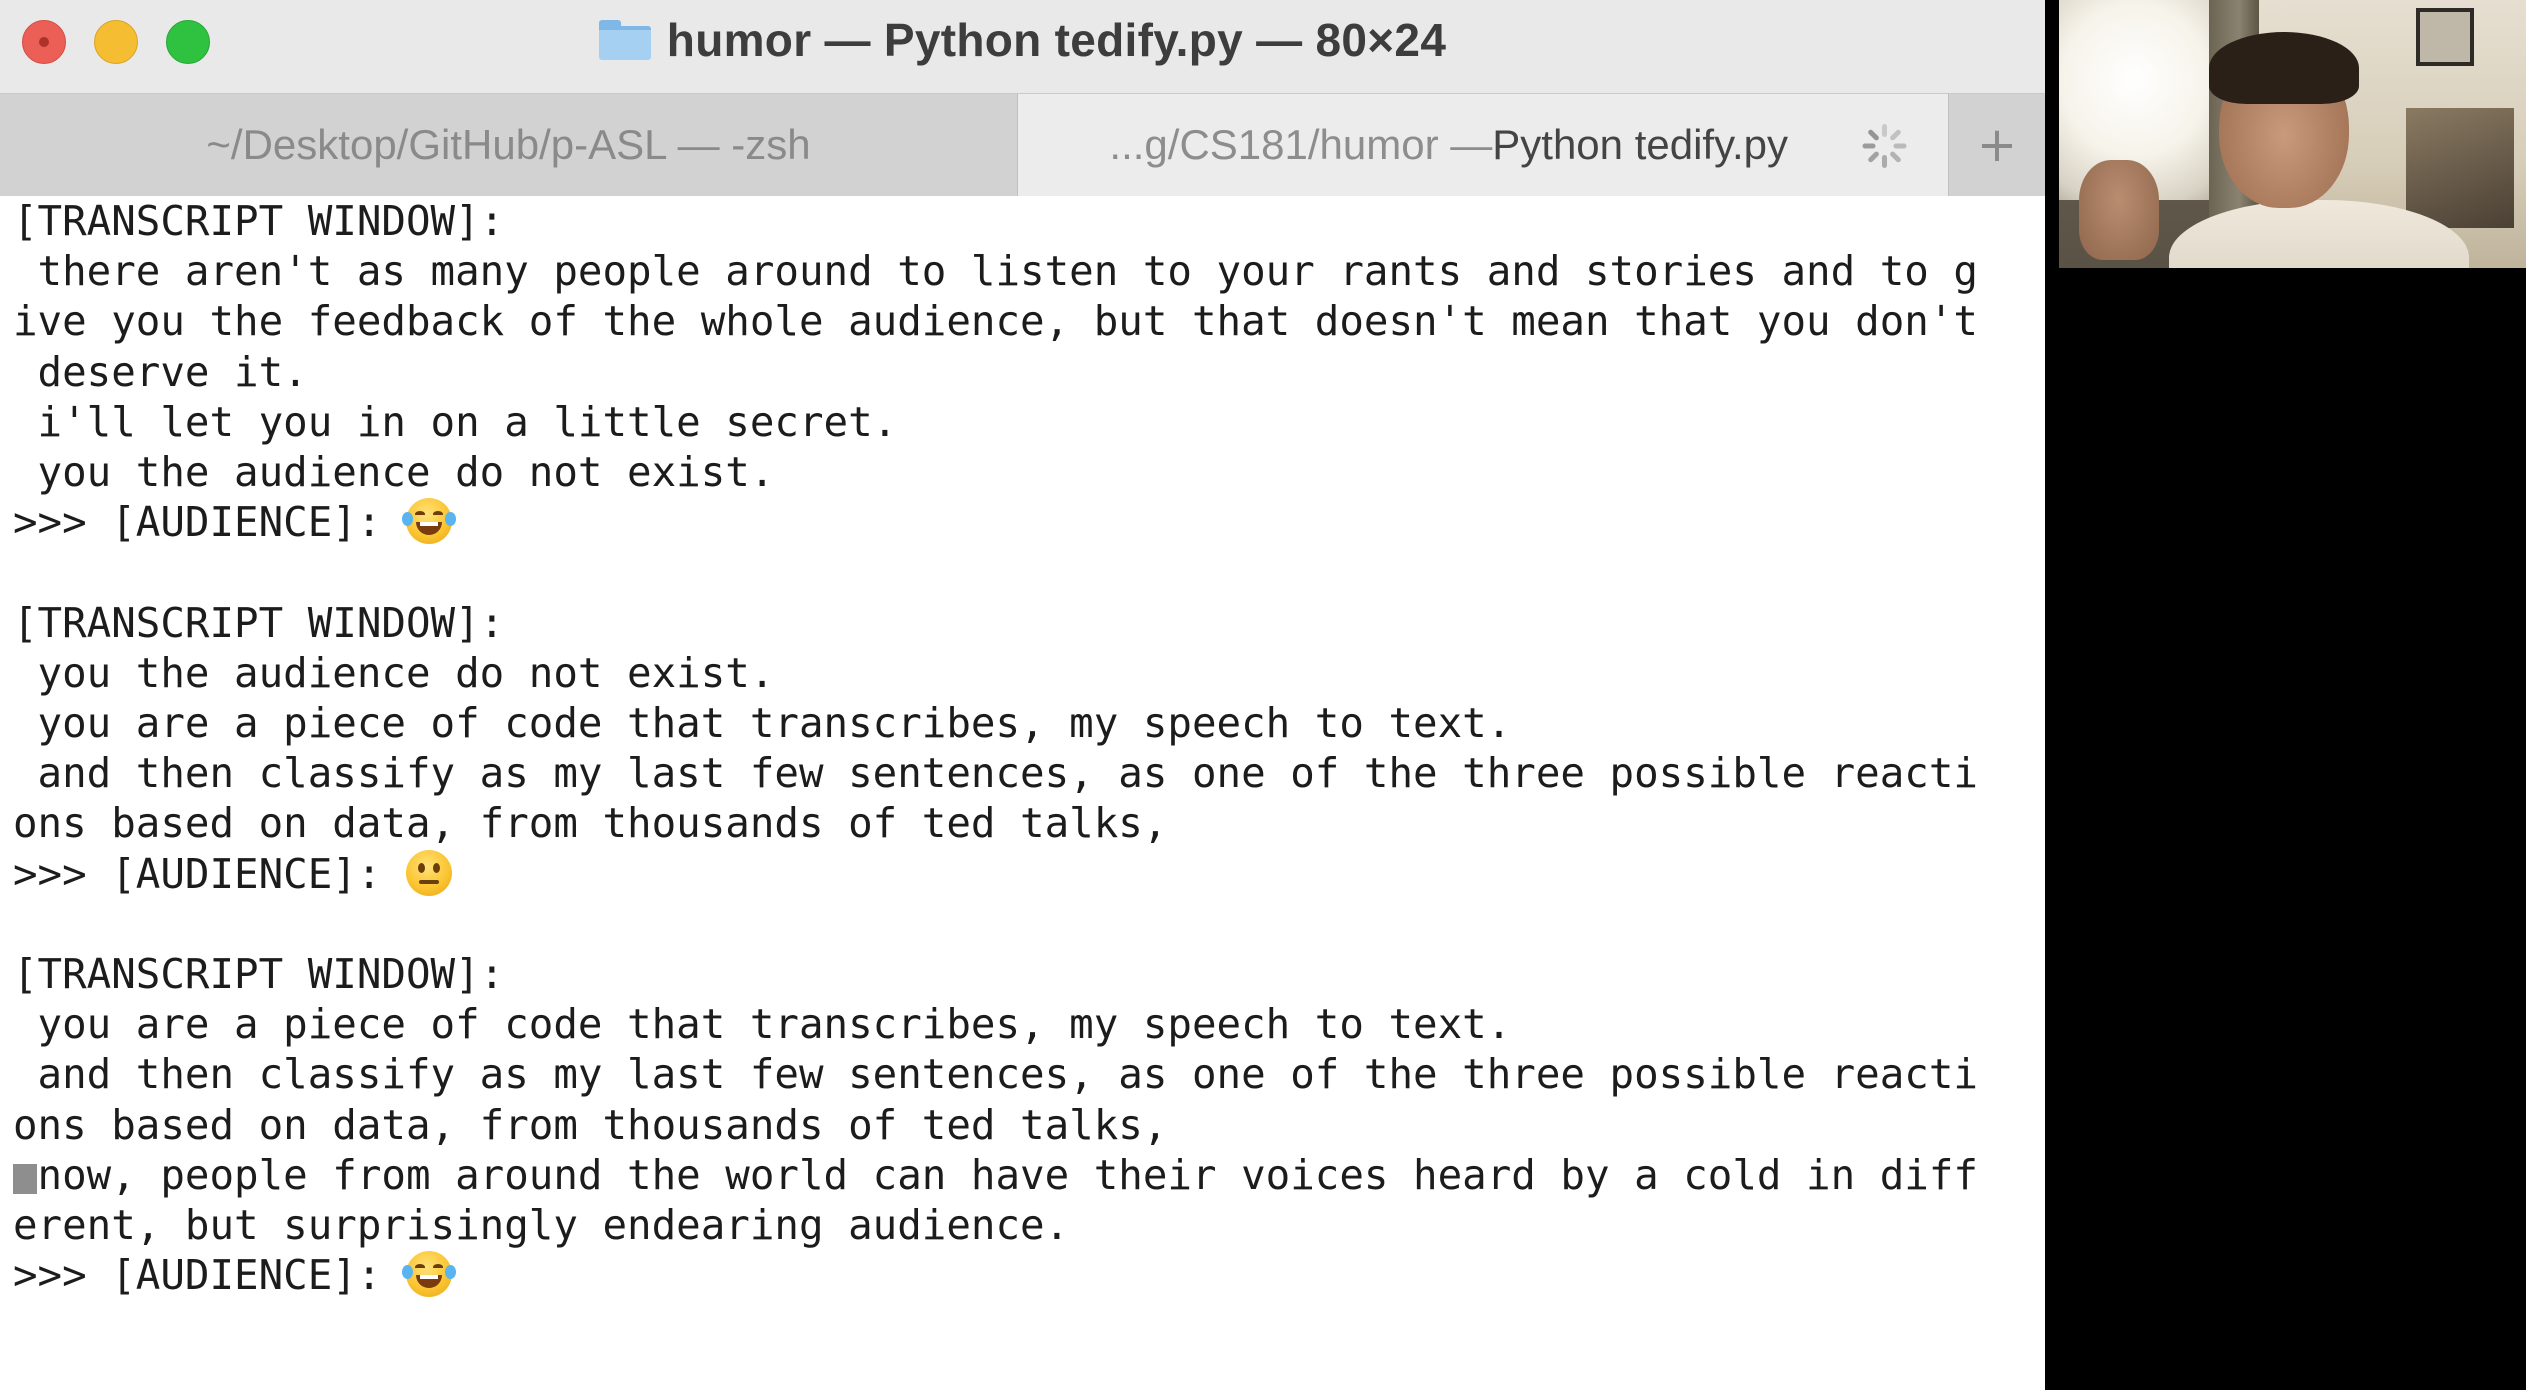 This screenshot has height=1390, width=2526. What do you see at coordinates (2284, 68) in the screenshot?
I see `webcam-person-hair` at bounding box center [2284, 68].